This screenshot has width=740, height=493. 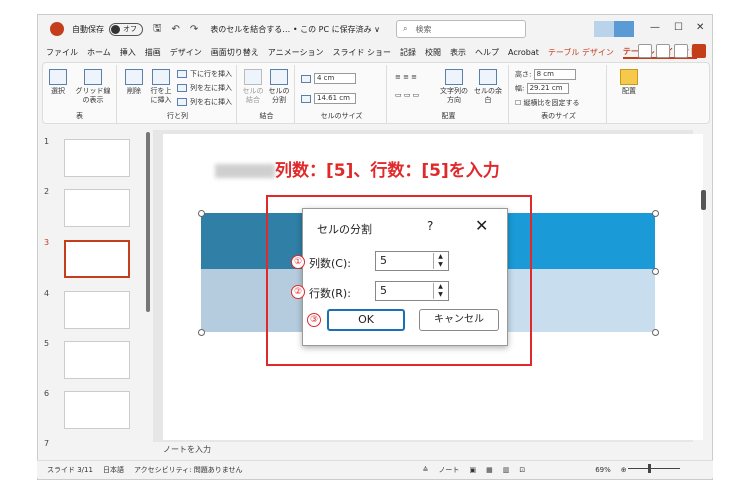 I want to click on lock-aspect-label: 縦横比を固定する, so click(x=551, y=103).